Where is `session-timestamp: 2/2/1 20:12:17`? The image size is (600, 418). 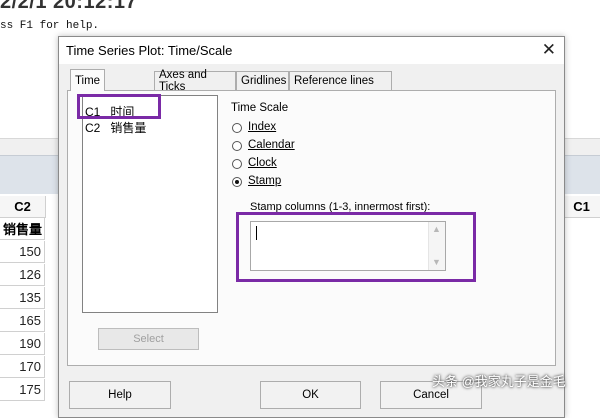 session-timestamp: 2/2/1 20:12:17 is located at coordinates (69, 6).